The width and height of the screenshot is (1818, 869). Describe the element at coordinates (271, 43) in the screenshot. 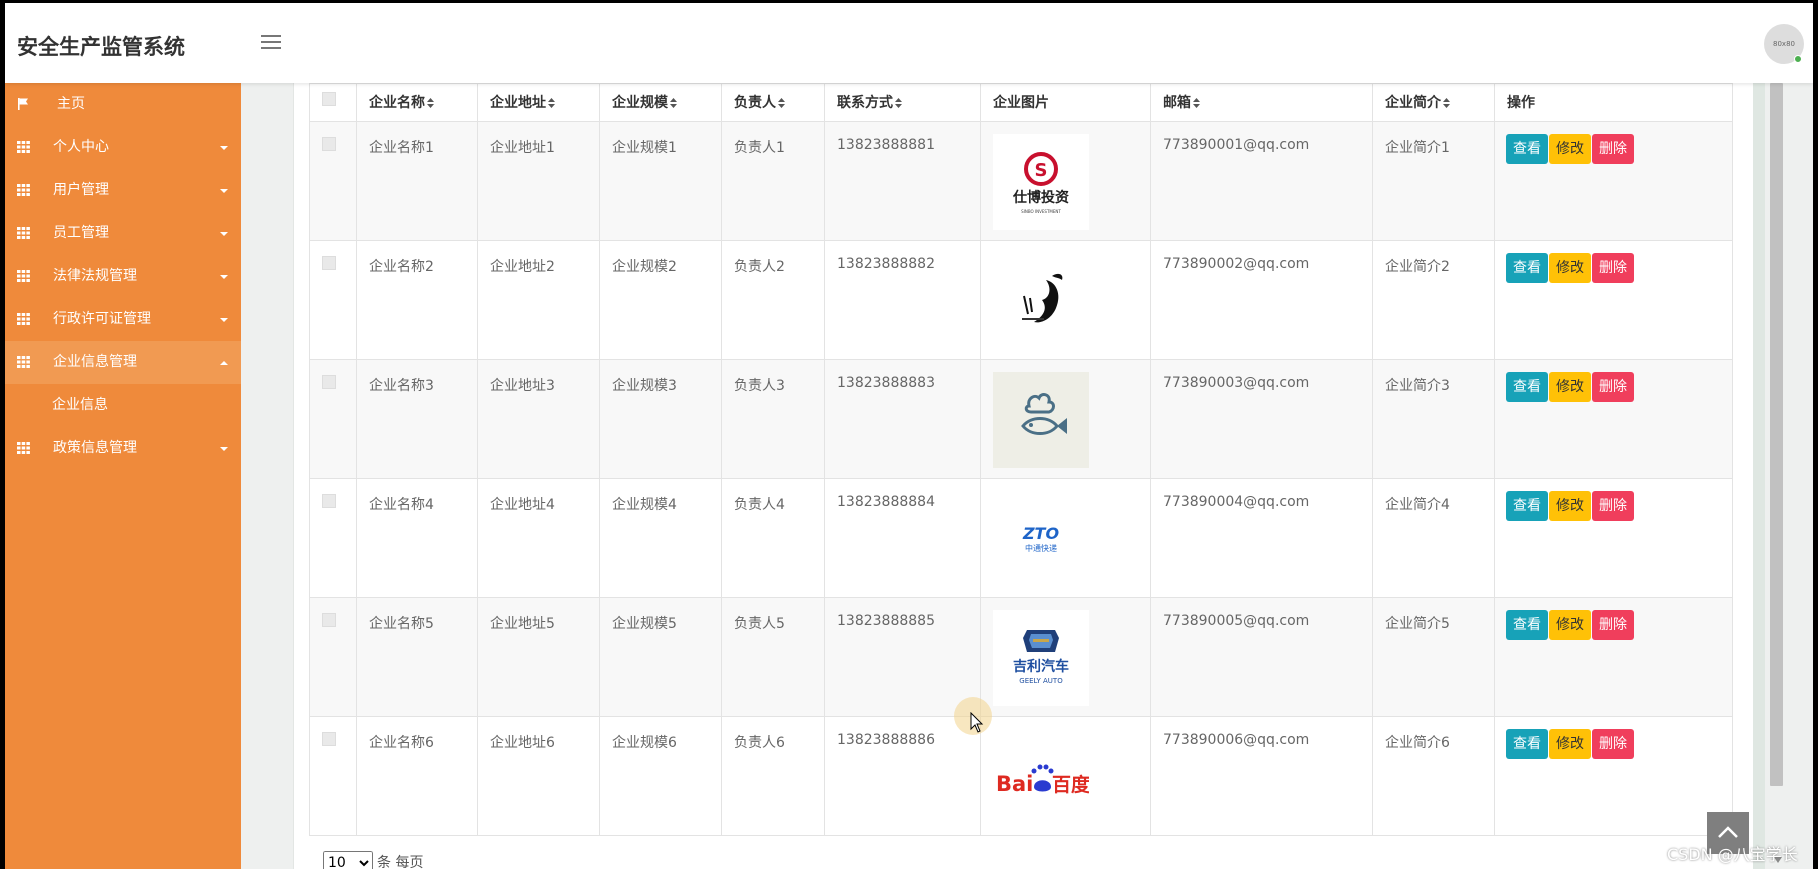

I see `menu-toggle-icon` at that location.